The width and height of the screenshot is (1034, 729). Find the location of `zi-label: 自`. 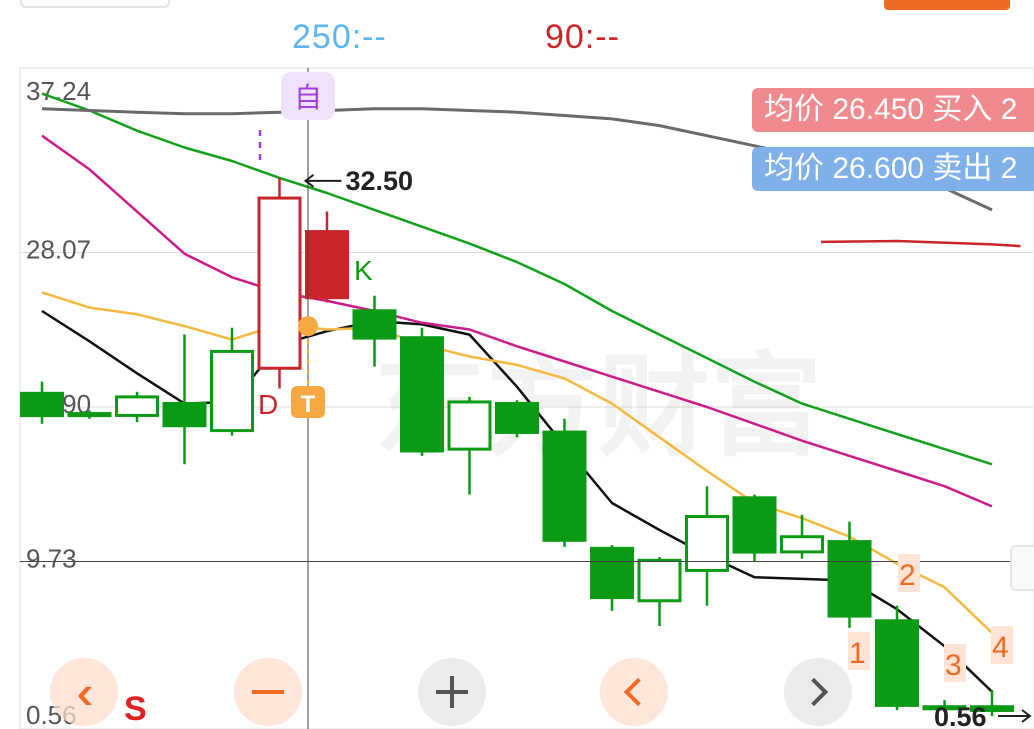

zi-label: 自 is located at coordinates (308, 97).